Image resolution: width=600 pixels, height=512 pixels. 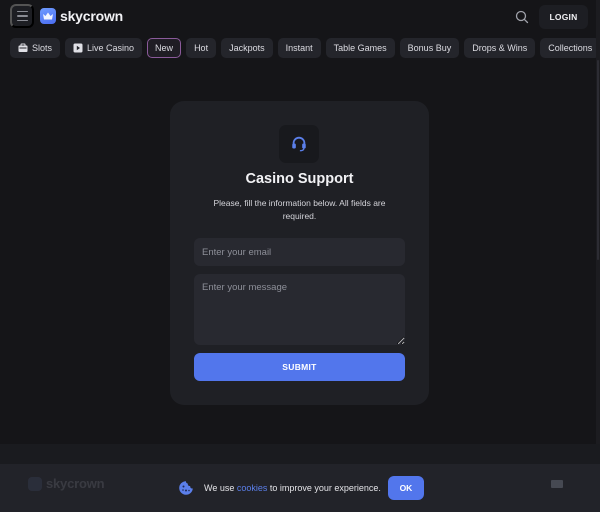 I want to click on brand-logo: skycrown, so click(x=81, y=16).